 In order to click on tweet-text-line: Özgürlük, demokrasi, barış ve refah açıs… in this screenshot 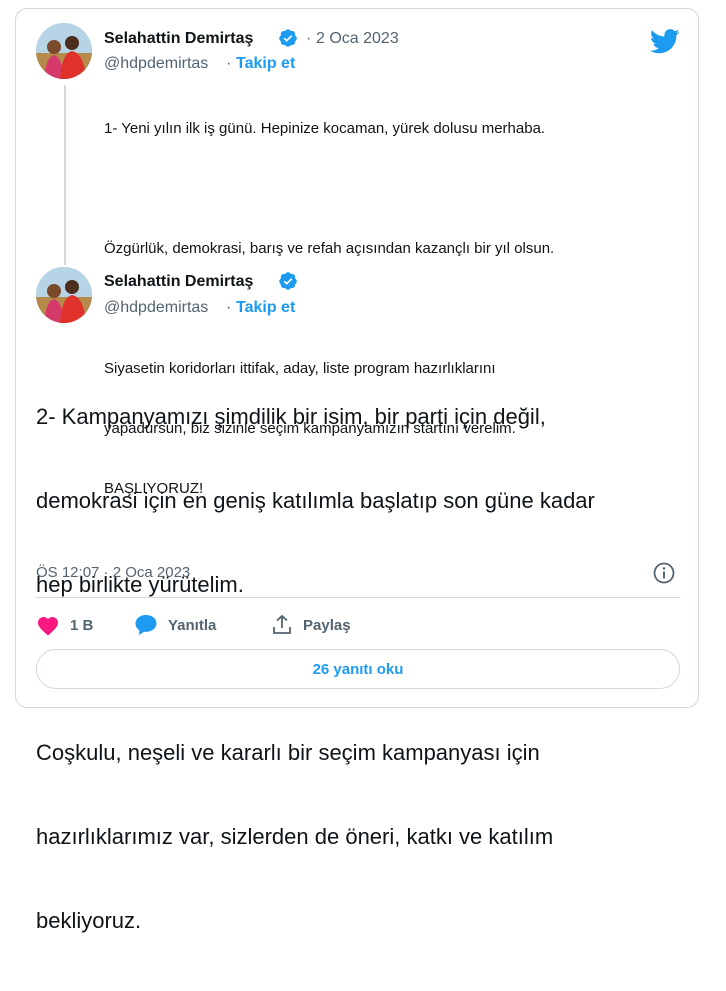, I will do `click(329, 248)`.